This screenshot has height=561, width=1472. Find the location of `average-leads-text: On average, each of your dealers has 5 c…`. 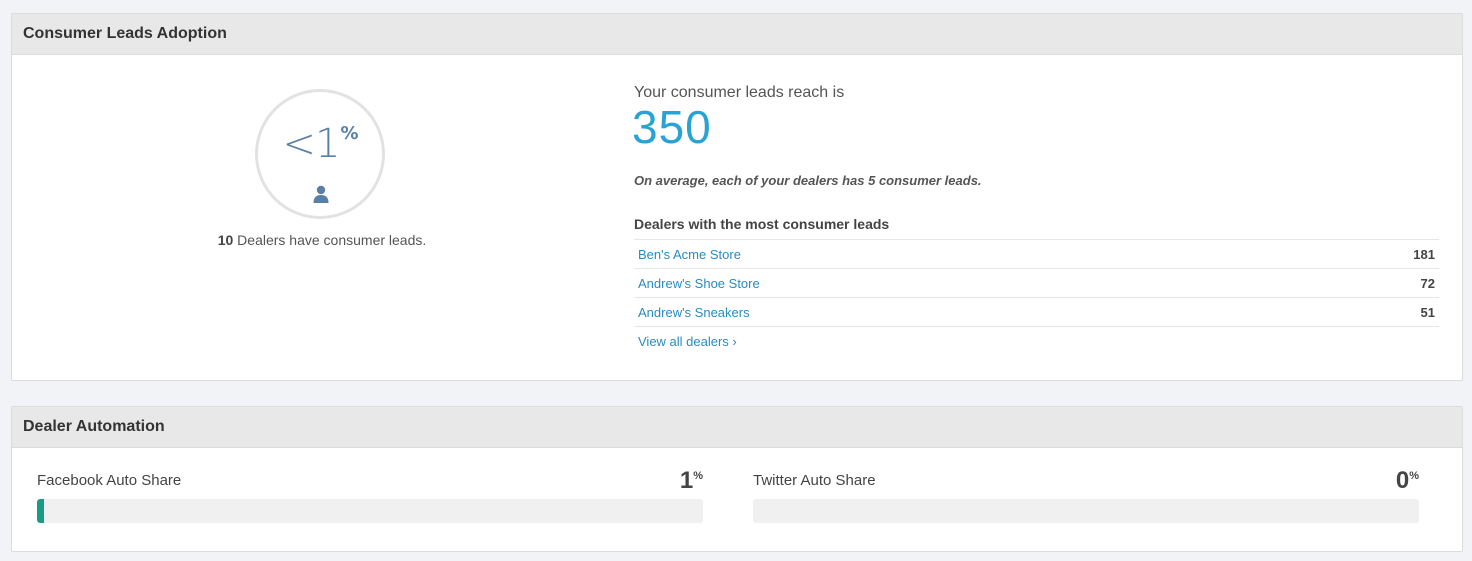

average-leads-text: On average, each of your dealers has 5 c… is located at coordinates (808, 180).